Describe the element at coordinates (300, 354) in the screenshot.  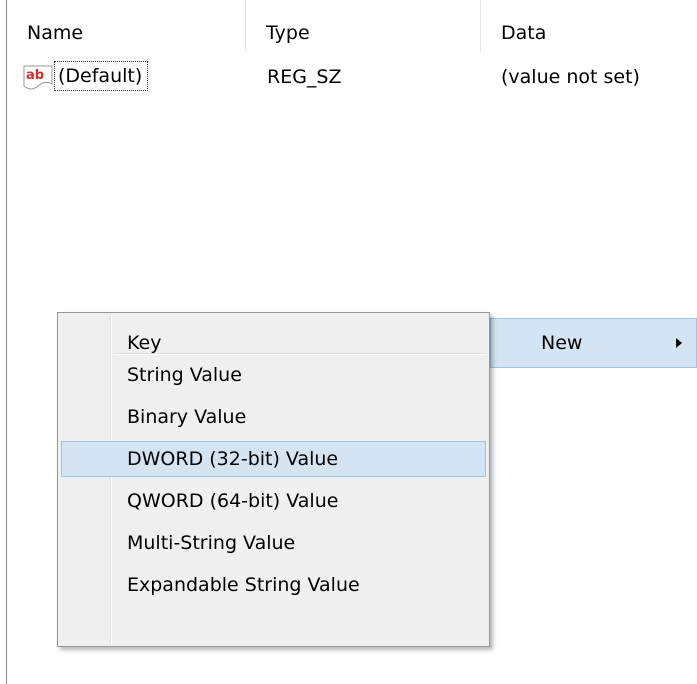
I see `menu-separator` at that location.